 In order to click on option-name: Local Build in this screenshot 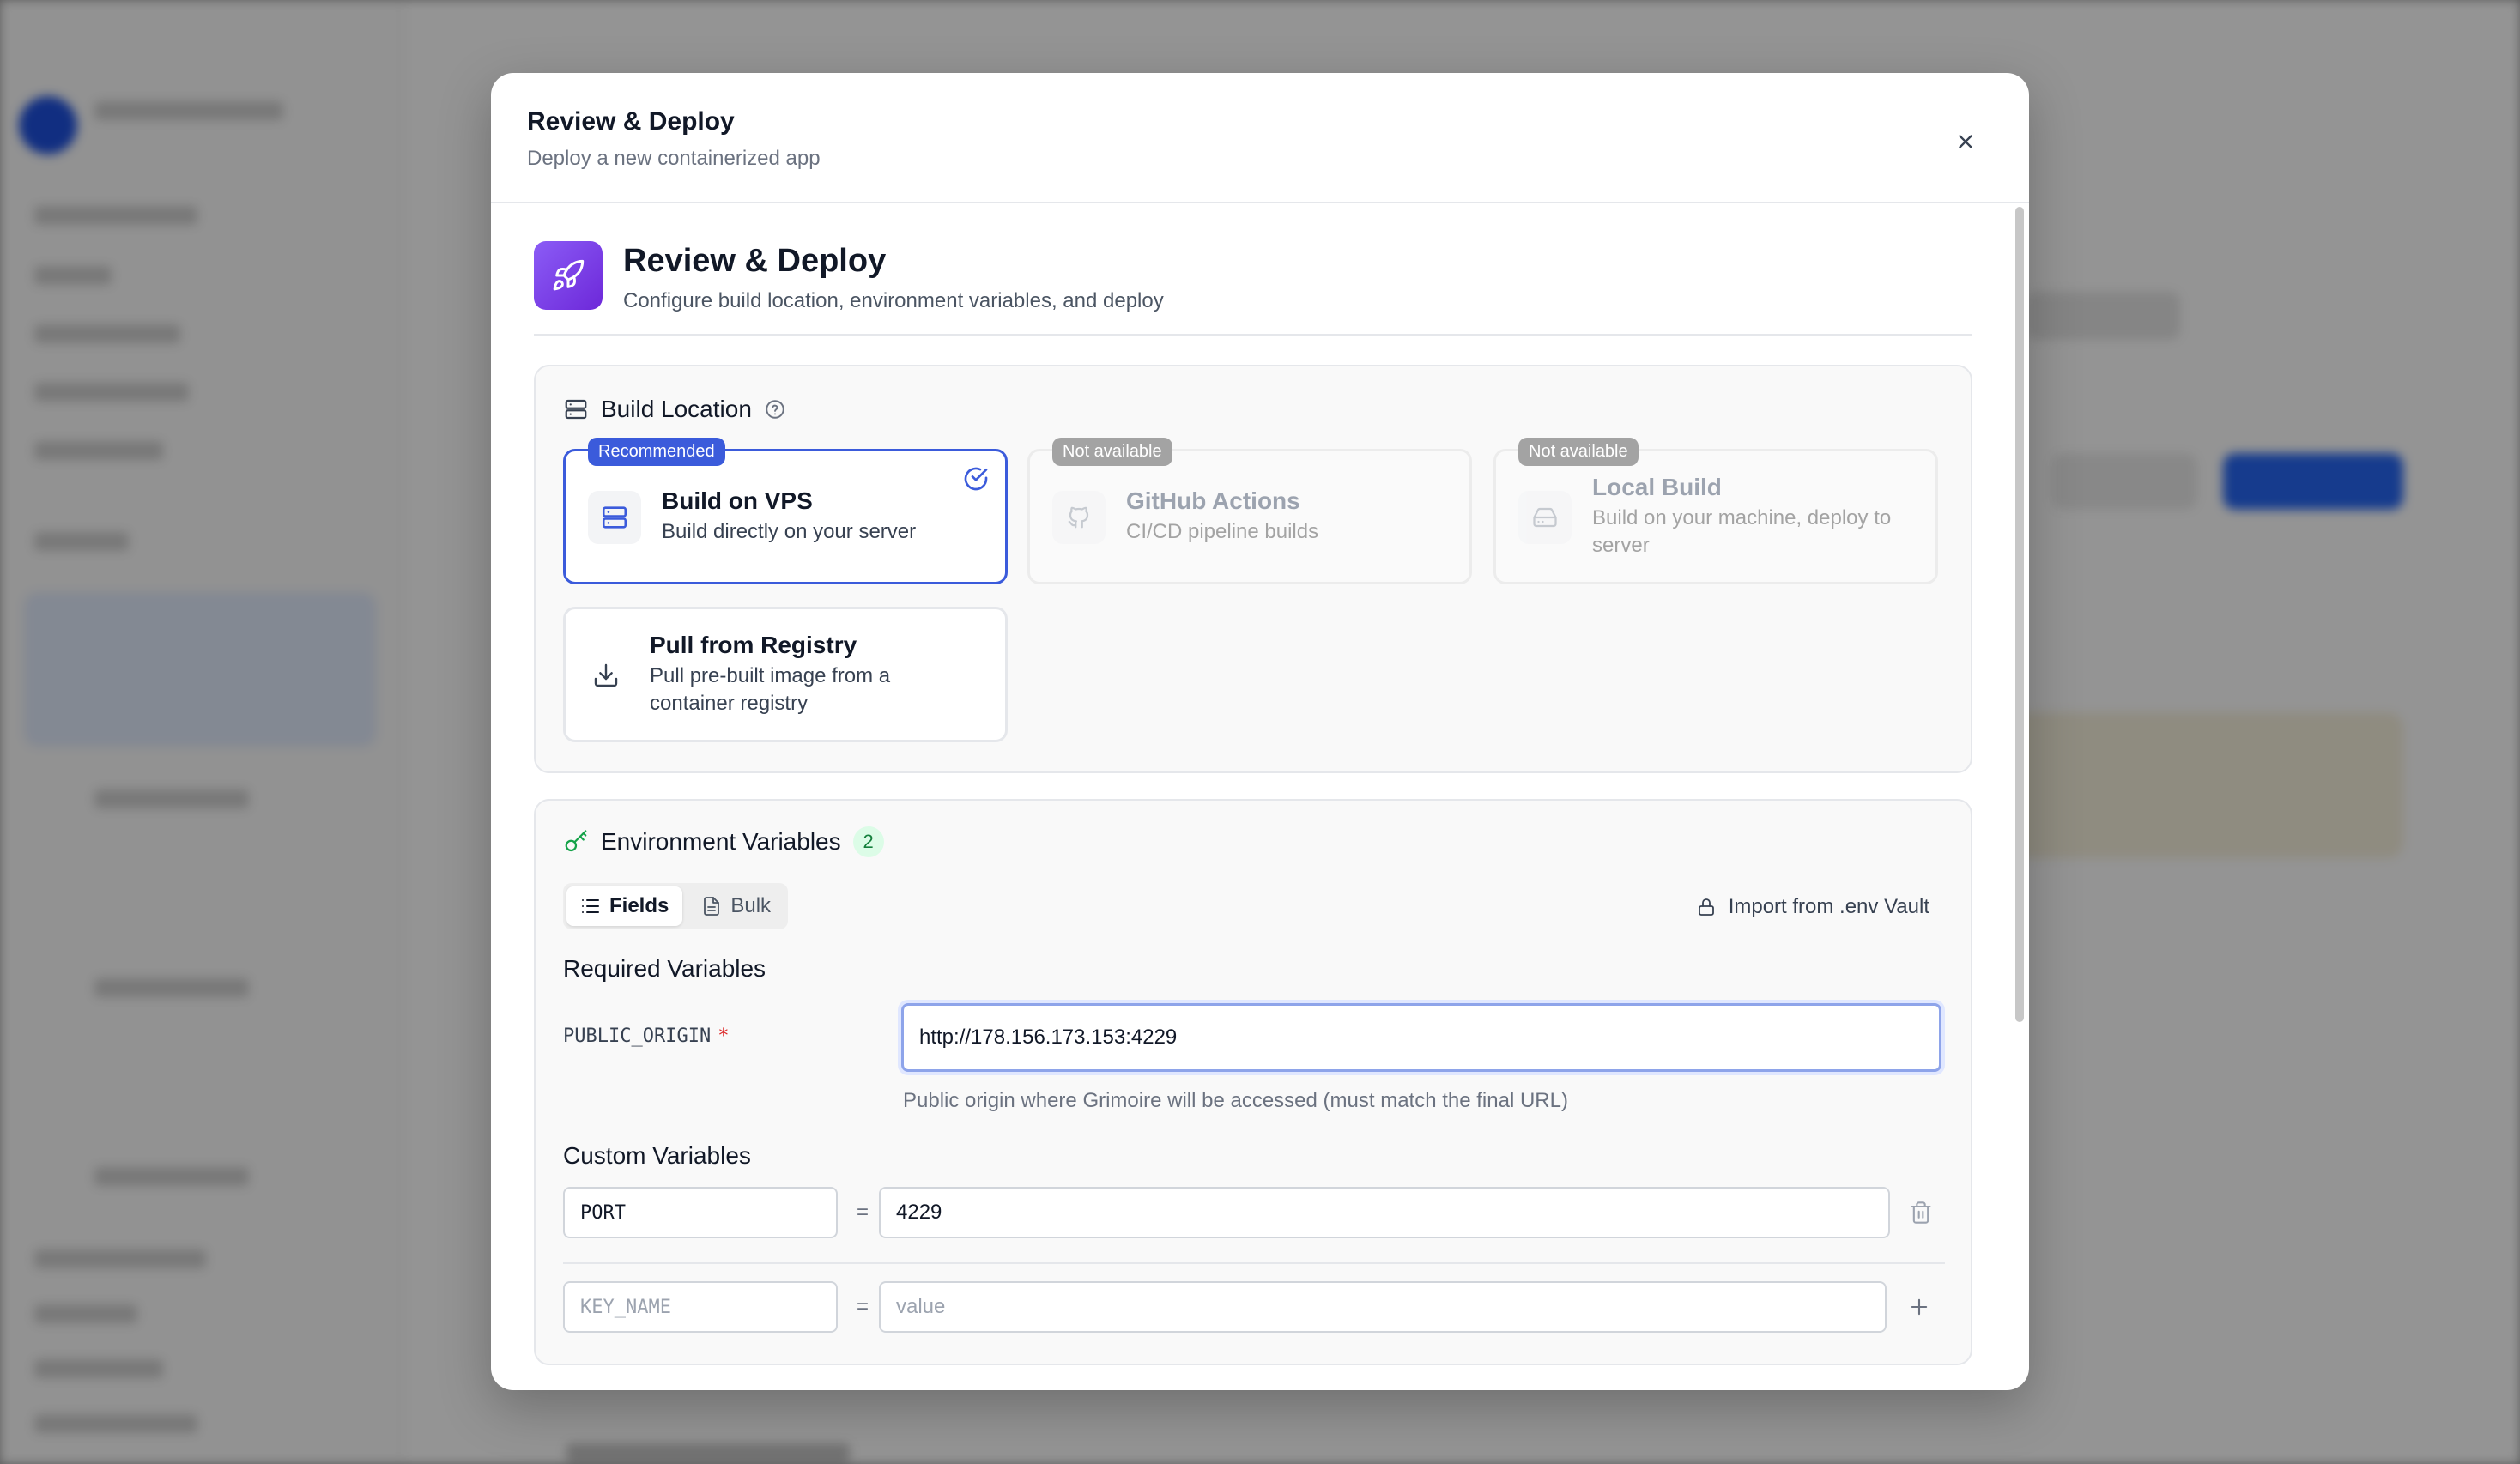, I will do `click(1657, 487)`.